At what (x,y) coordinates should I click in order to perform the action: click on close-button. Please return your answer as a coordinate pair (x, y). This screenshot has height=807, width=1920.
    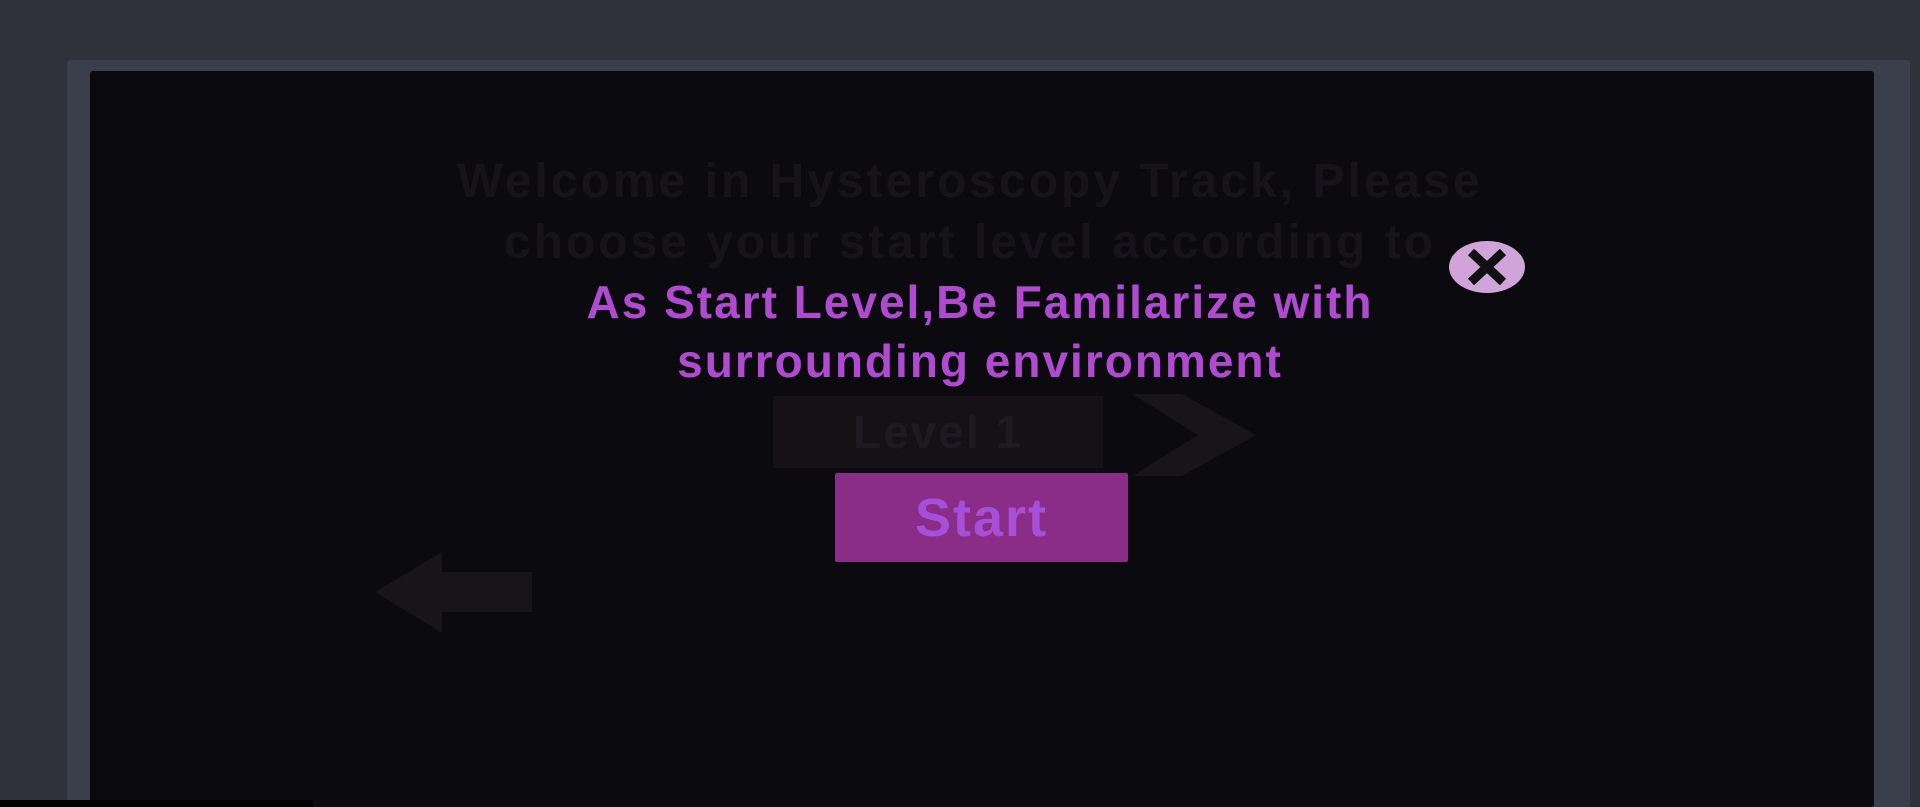
    Looking at the image, I should click on (1487, 267).